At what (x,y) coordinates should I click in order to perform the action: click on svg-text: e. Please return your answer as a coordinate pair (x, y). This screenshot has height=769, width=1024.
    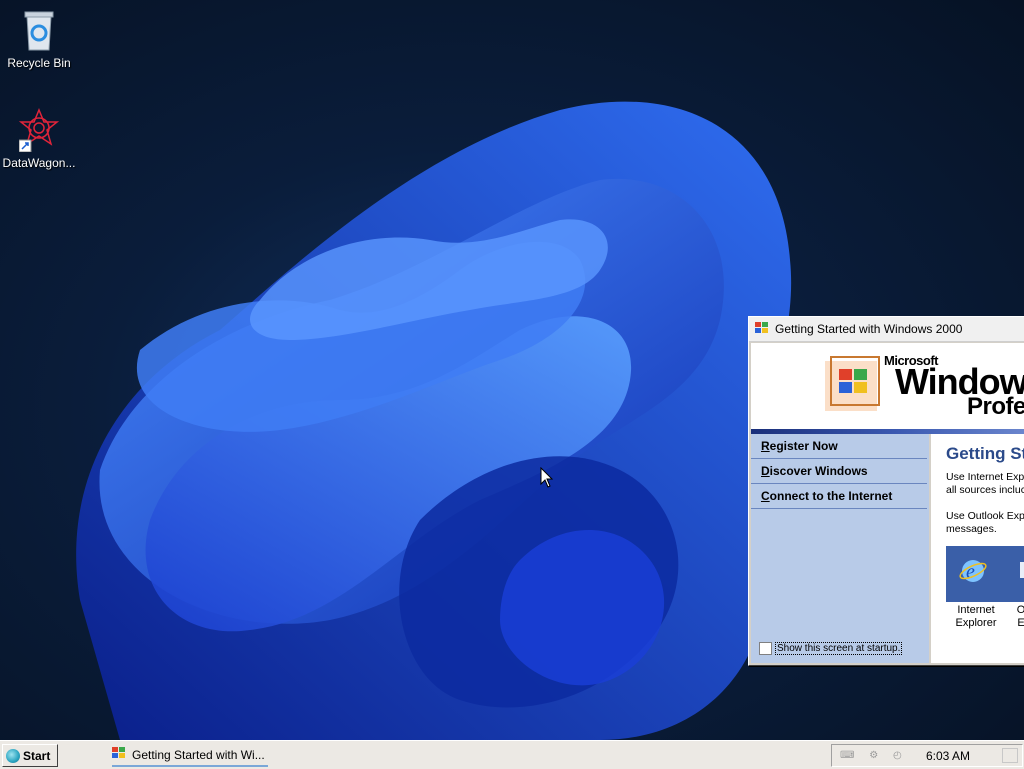
    Looking at the image, I should click on (970, 572).